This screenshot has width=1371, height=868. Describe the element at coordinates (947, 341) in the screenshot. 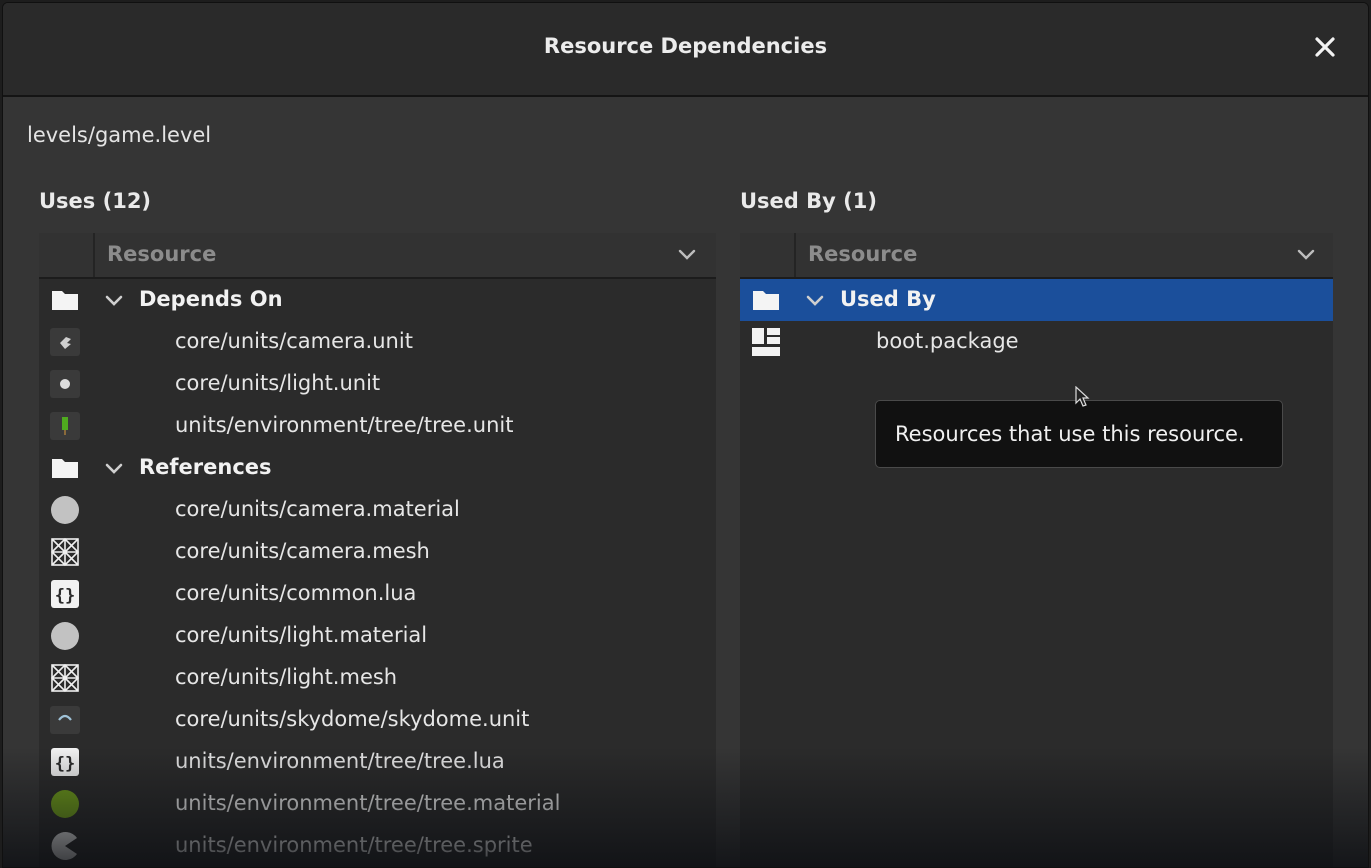

I see `tree-item-label: boot.package` at that location.